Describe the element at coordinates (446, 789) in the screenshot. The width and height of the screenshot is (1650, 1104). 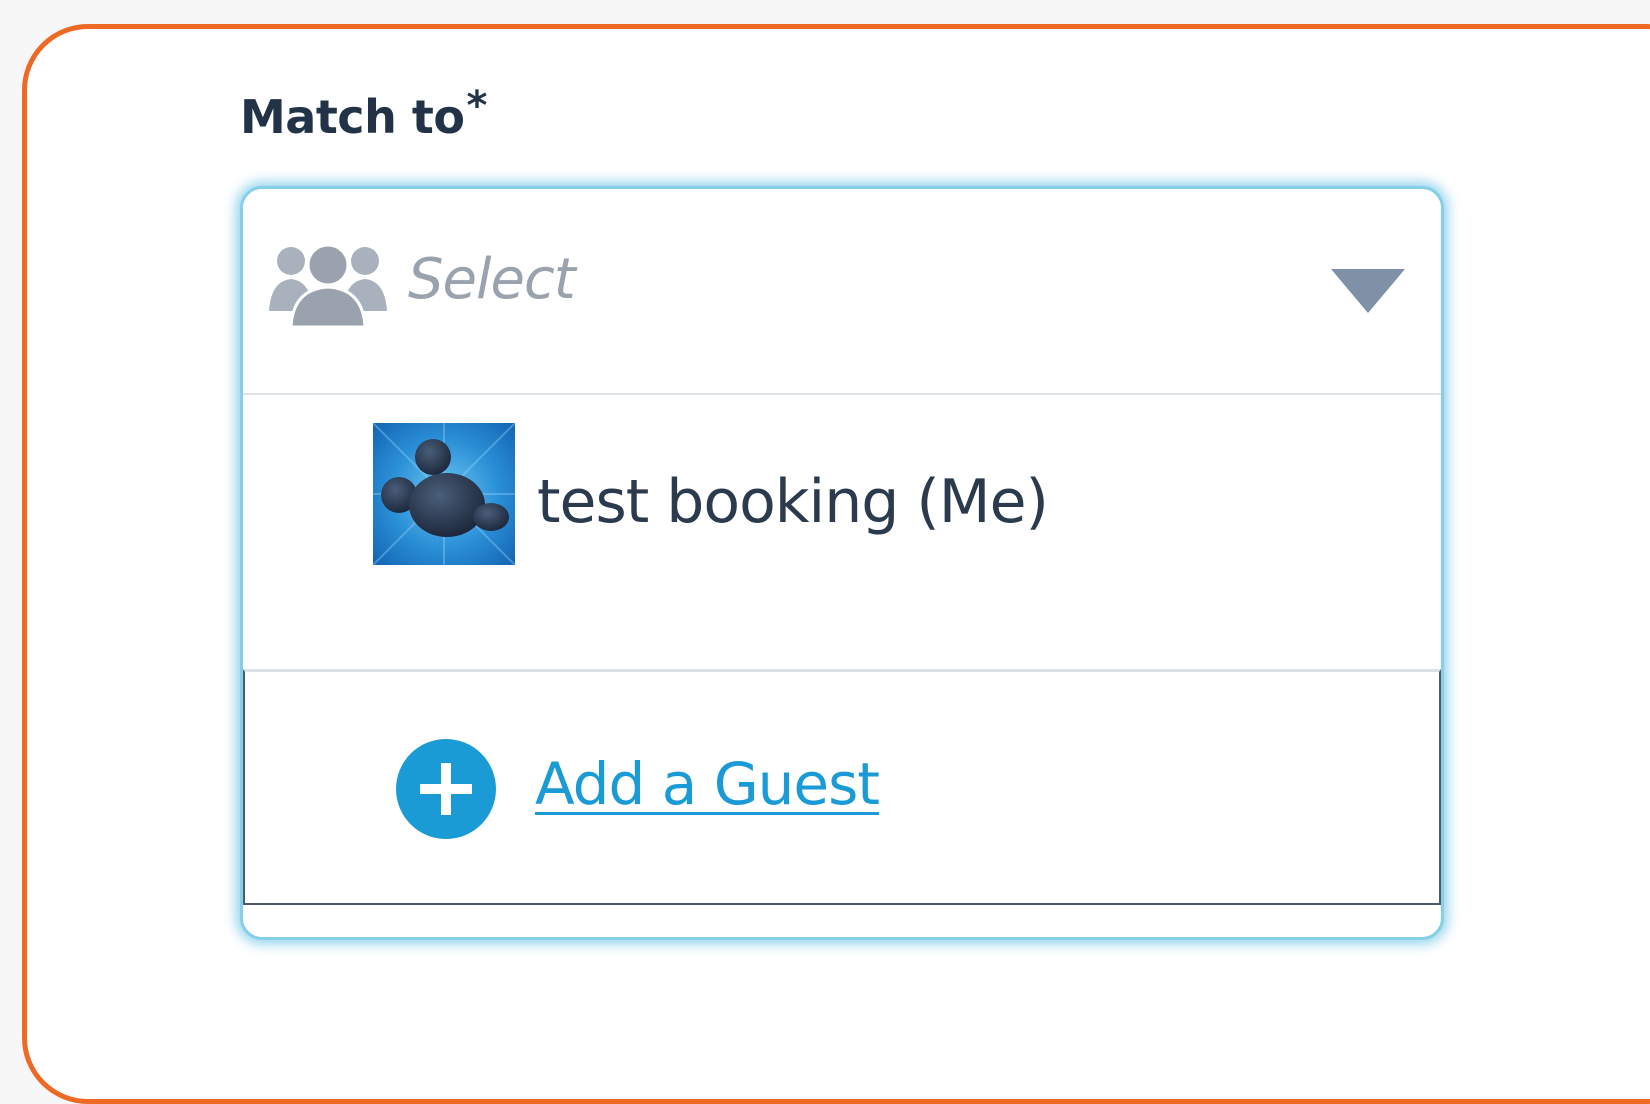
I see `plus-circle-icon` at that location.